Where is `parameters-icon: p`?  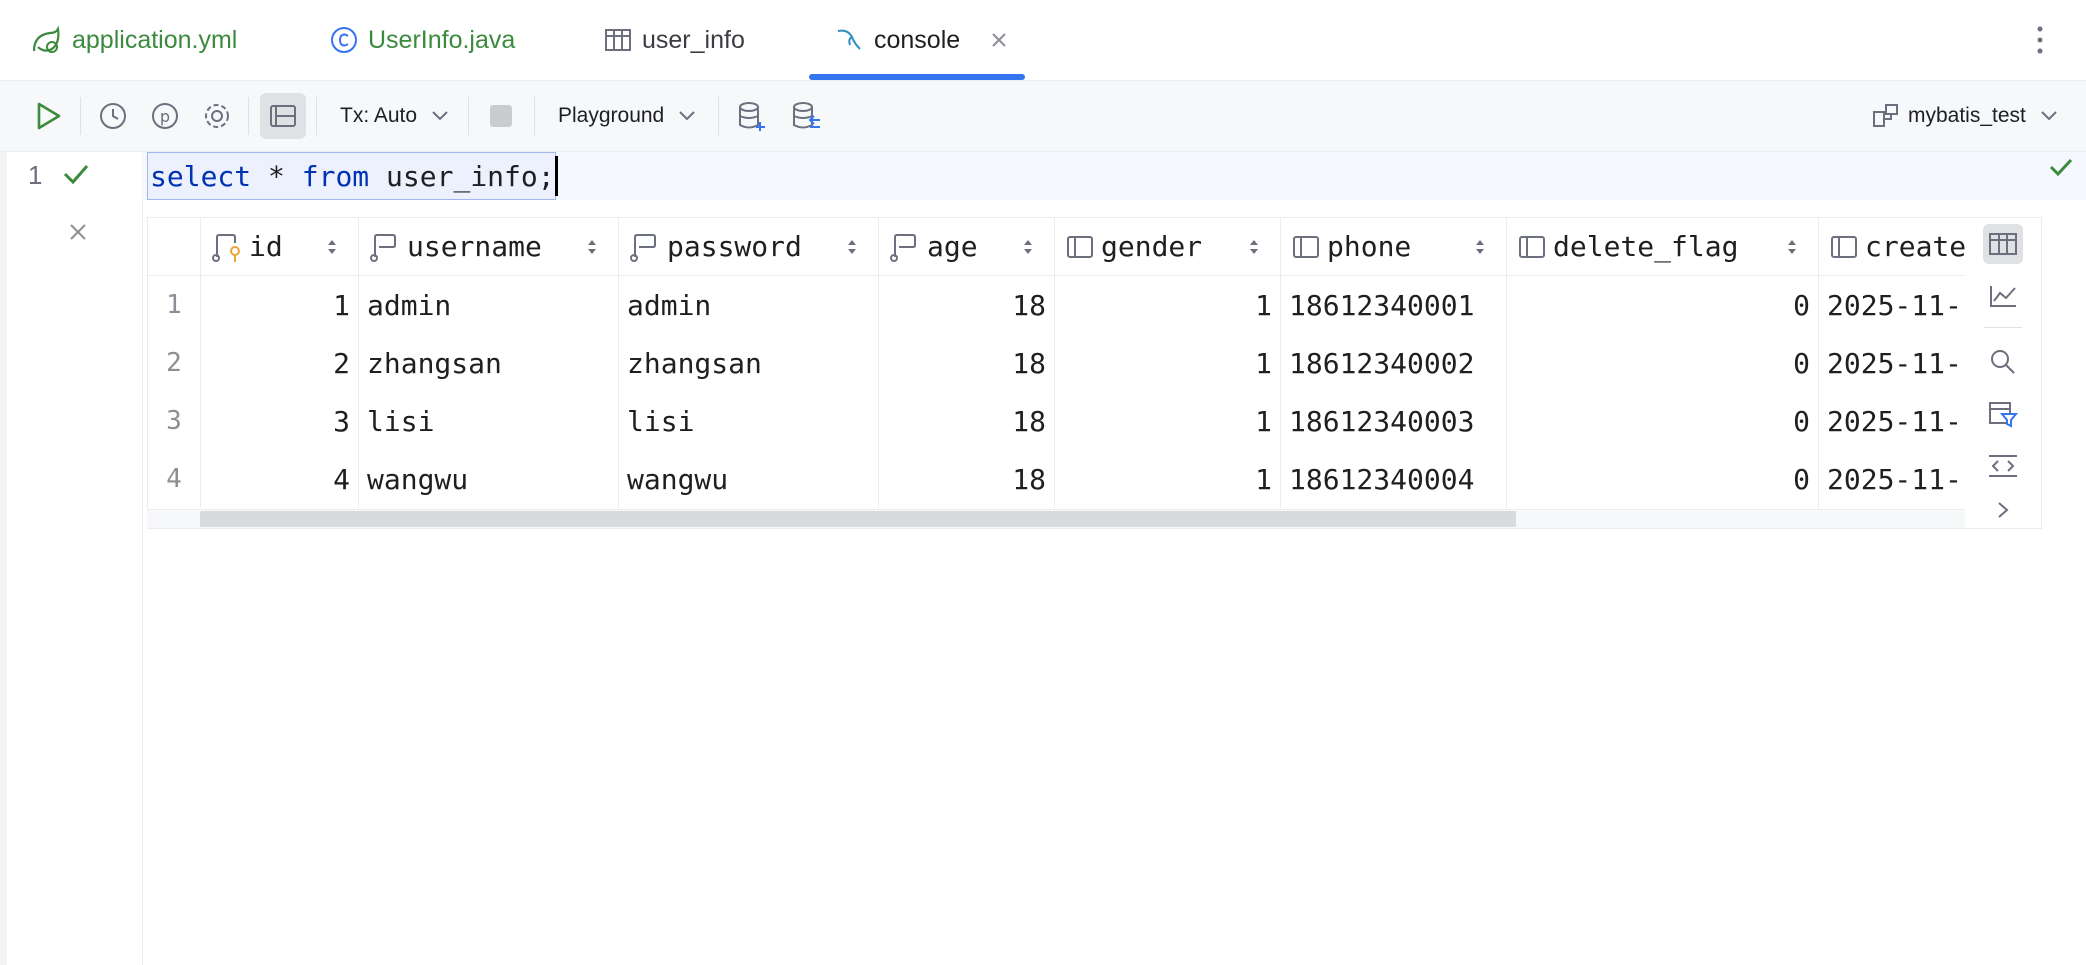
parameters-icon: p is located at coordinates (165, 116).